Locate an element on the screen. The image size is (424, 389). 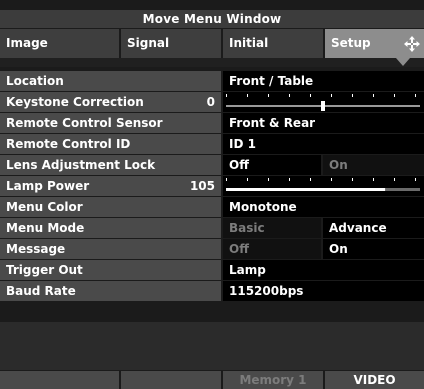
tab-spacer is located at coordinates (212, 62).